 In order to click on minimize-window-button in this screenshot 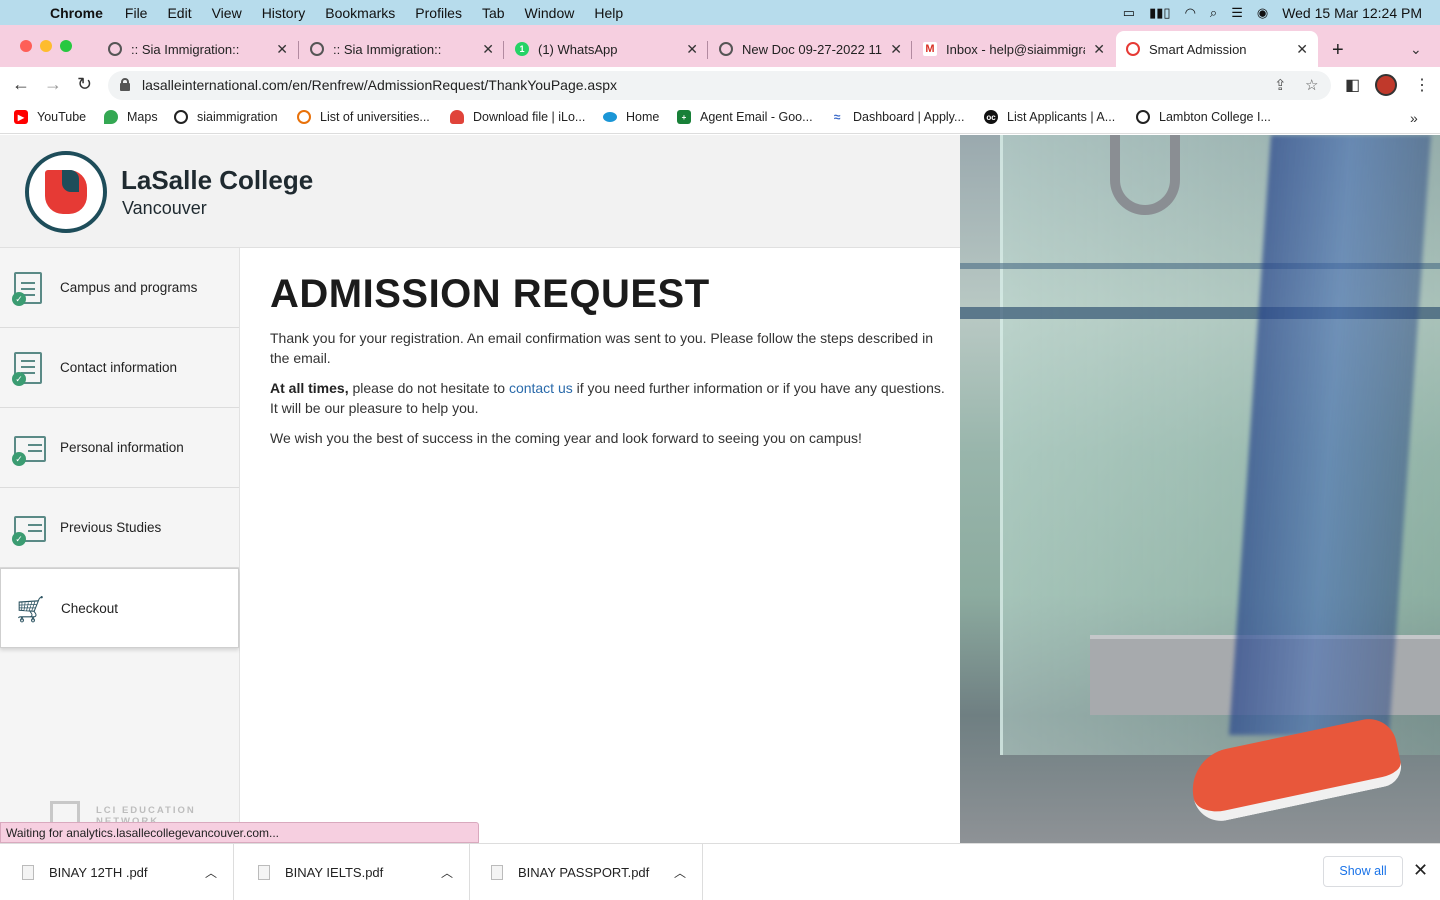, I will do `click(46, 46)`.